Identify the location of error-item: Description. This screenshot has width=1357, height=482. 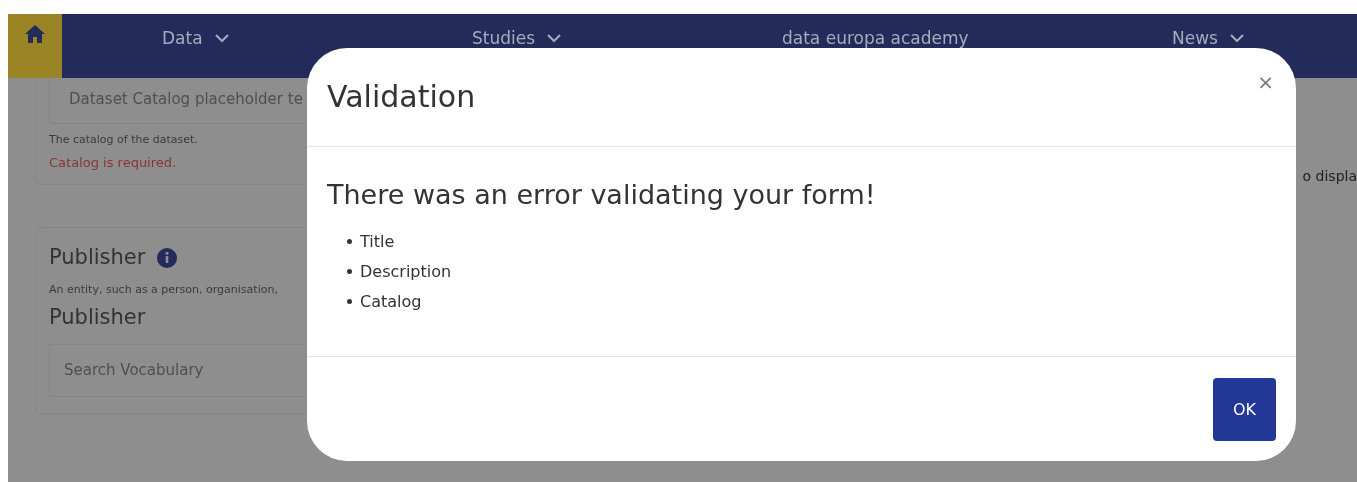
(406, 271).